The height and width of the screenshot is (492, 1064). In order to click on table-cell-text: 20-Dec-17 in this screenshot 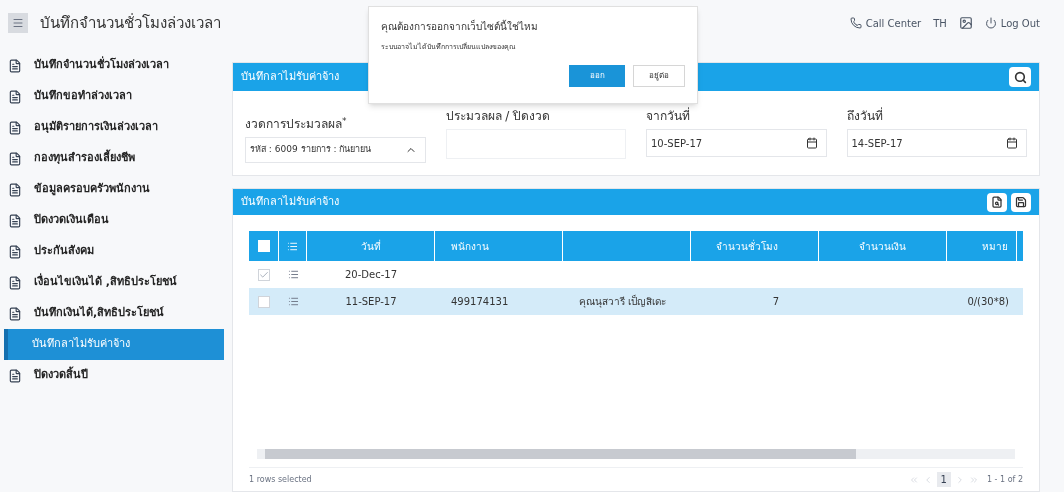, I will do `click(371, 275)`.